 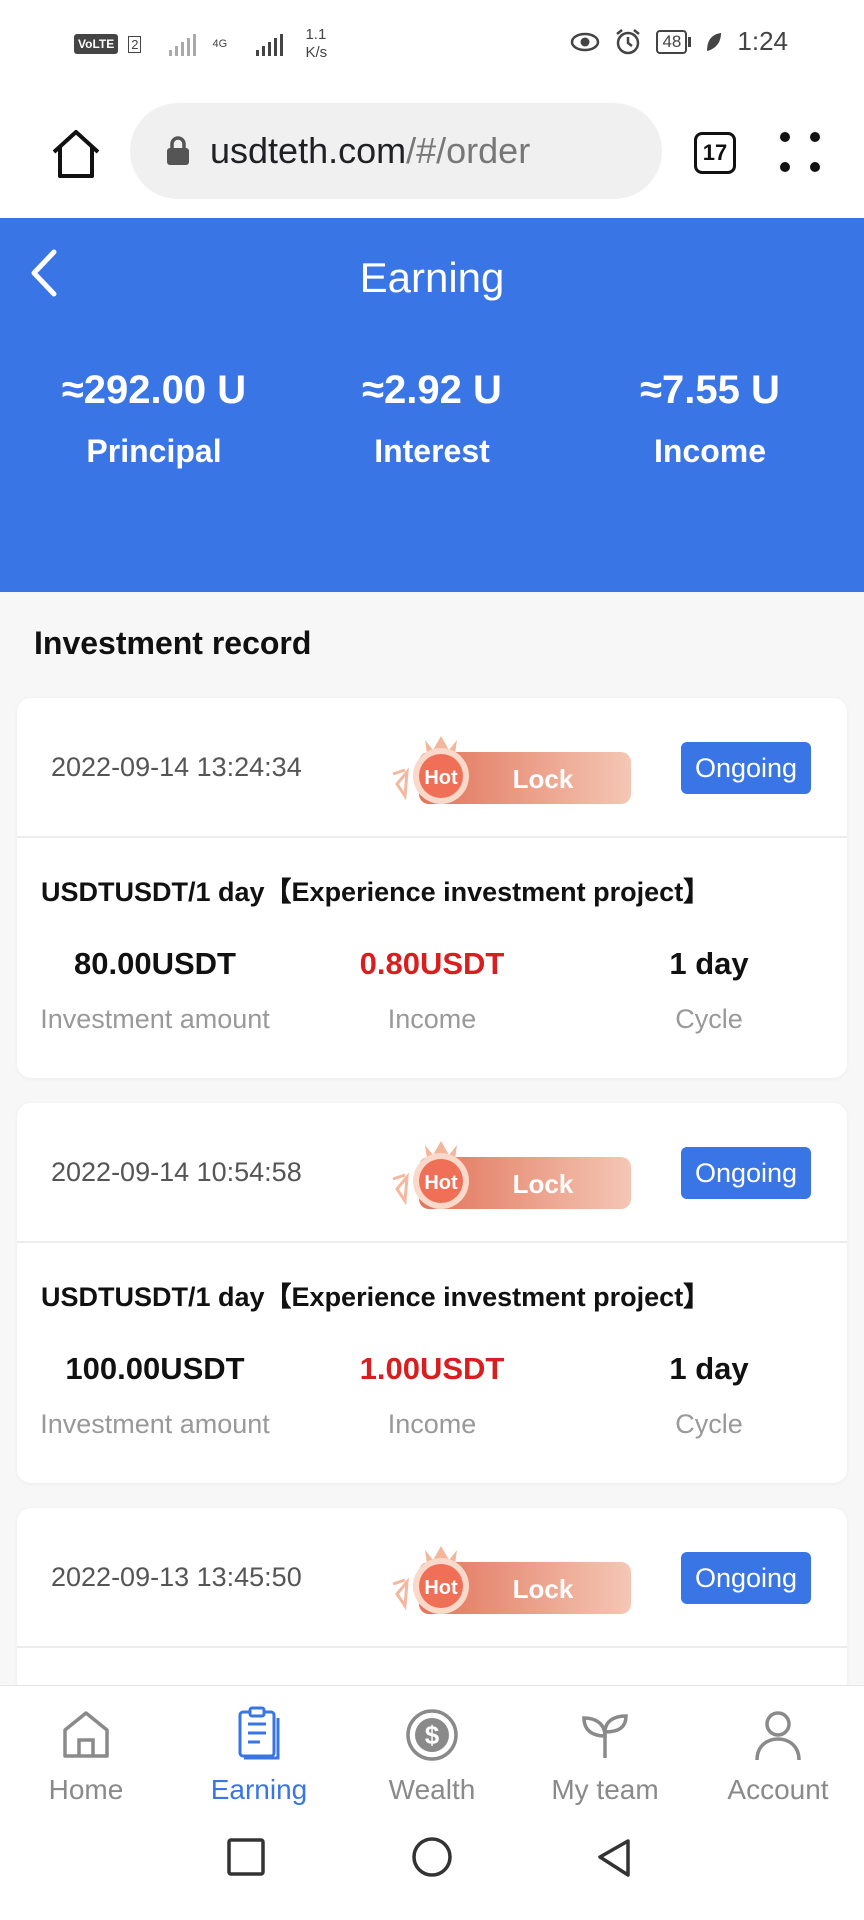 I want to click on stat-label: Principal, so click(x=154, y=451).